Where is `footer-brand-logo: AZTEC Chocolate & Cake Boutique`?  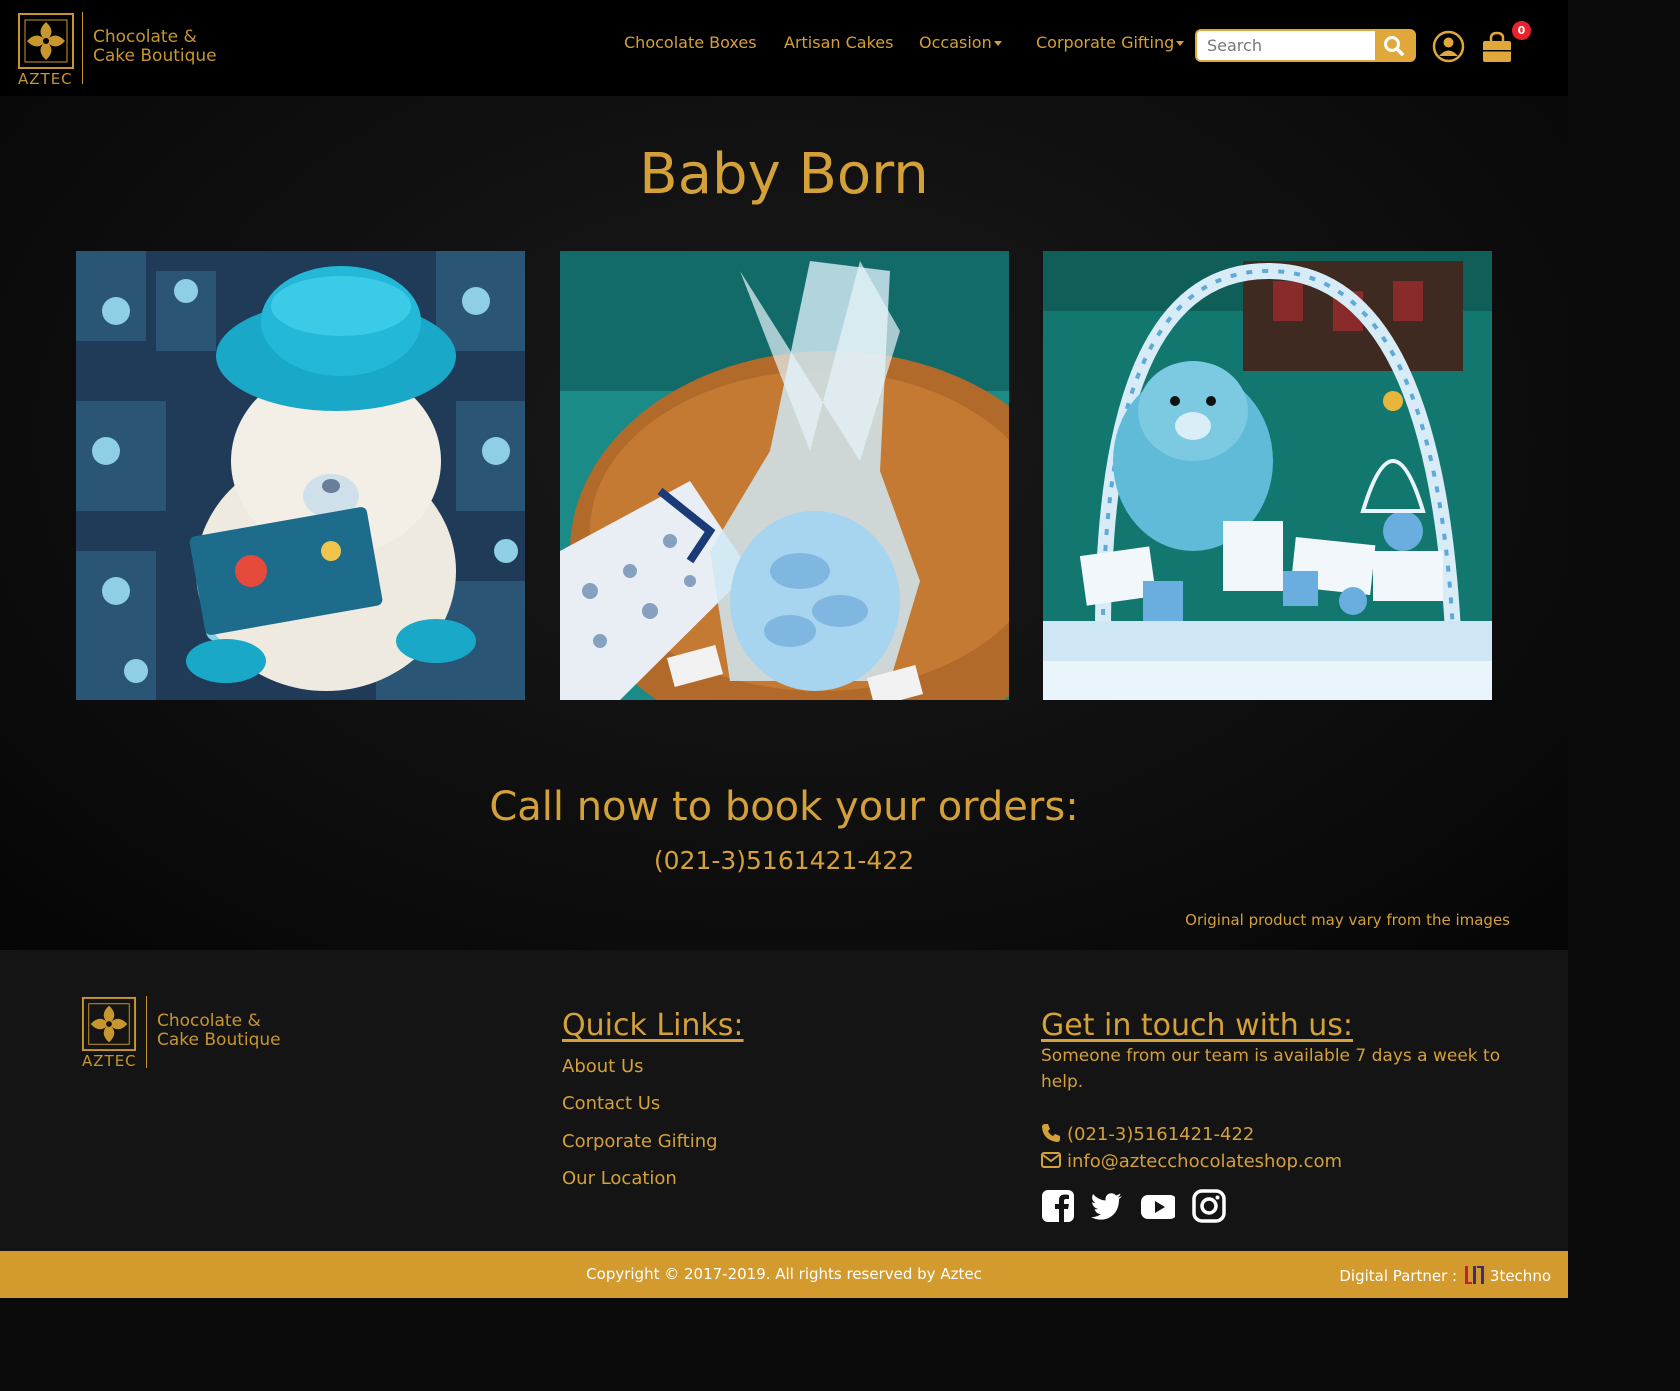
footer-brand-logo: AZTEC Chocolate & Cake Boutique is located at coordinates (186, 1033).